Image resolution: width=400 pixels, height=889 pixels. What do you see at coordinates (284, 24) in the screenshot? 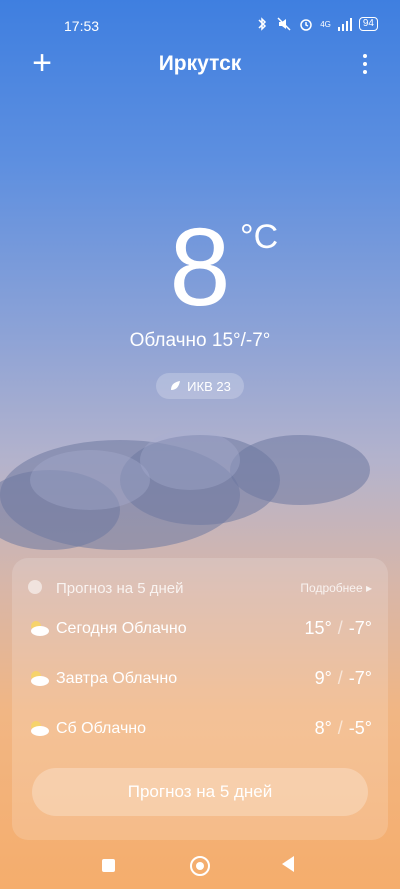
I see `mute-icon` at bounding box center [284, 24].